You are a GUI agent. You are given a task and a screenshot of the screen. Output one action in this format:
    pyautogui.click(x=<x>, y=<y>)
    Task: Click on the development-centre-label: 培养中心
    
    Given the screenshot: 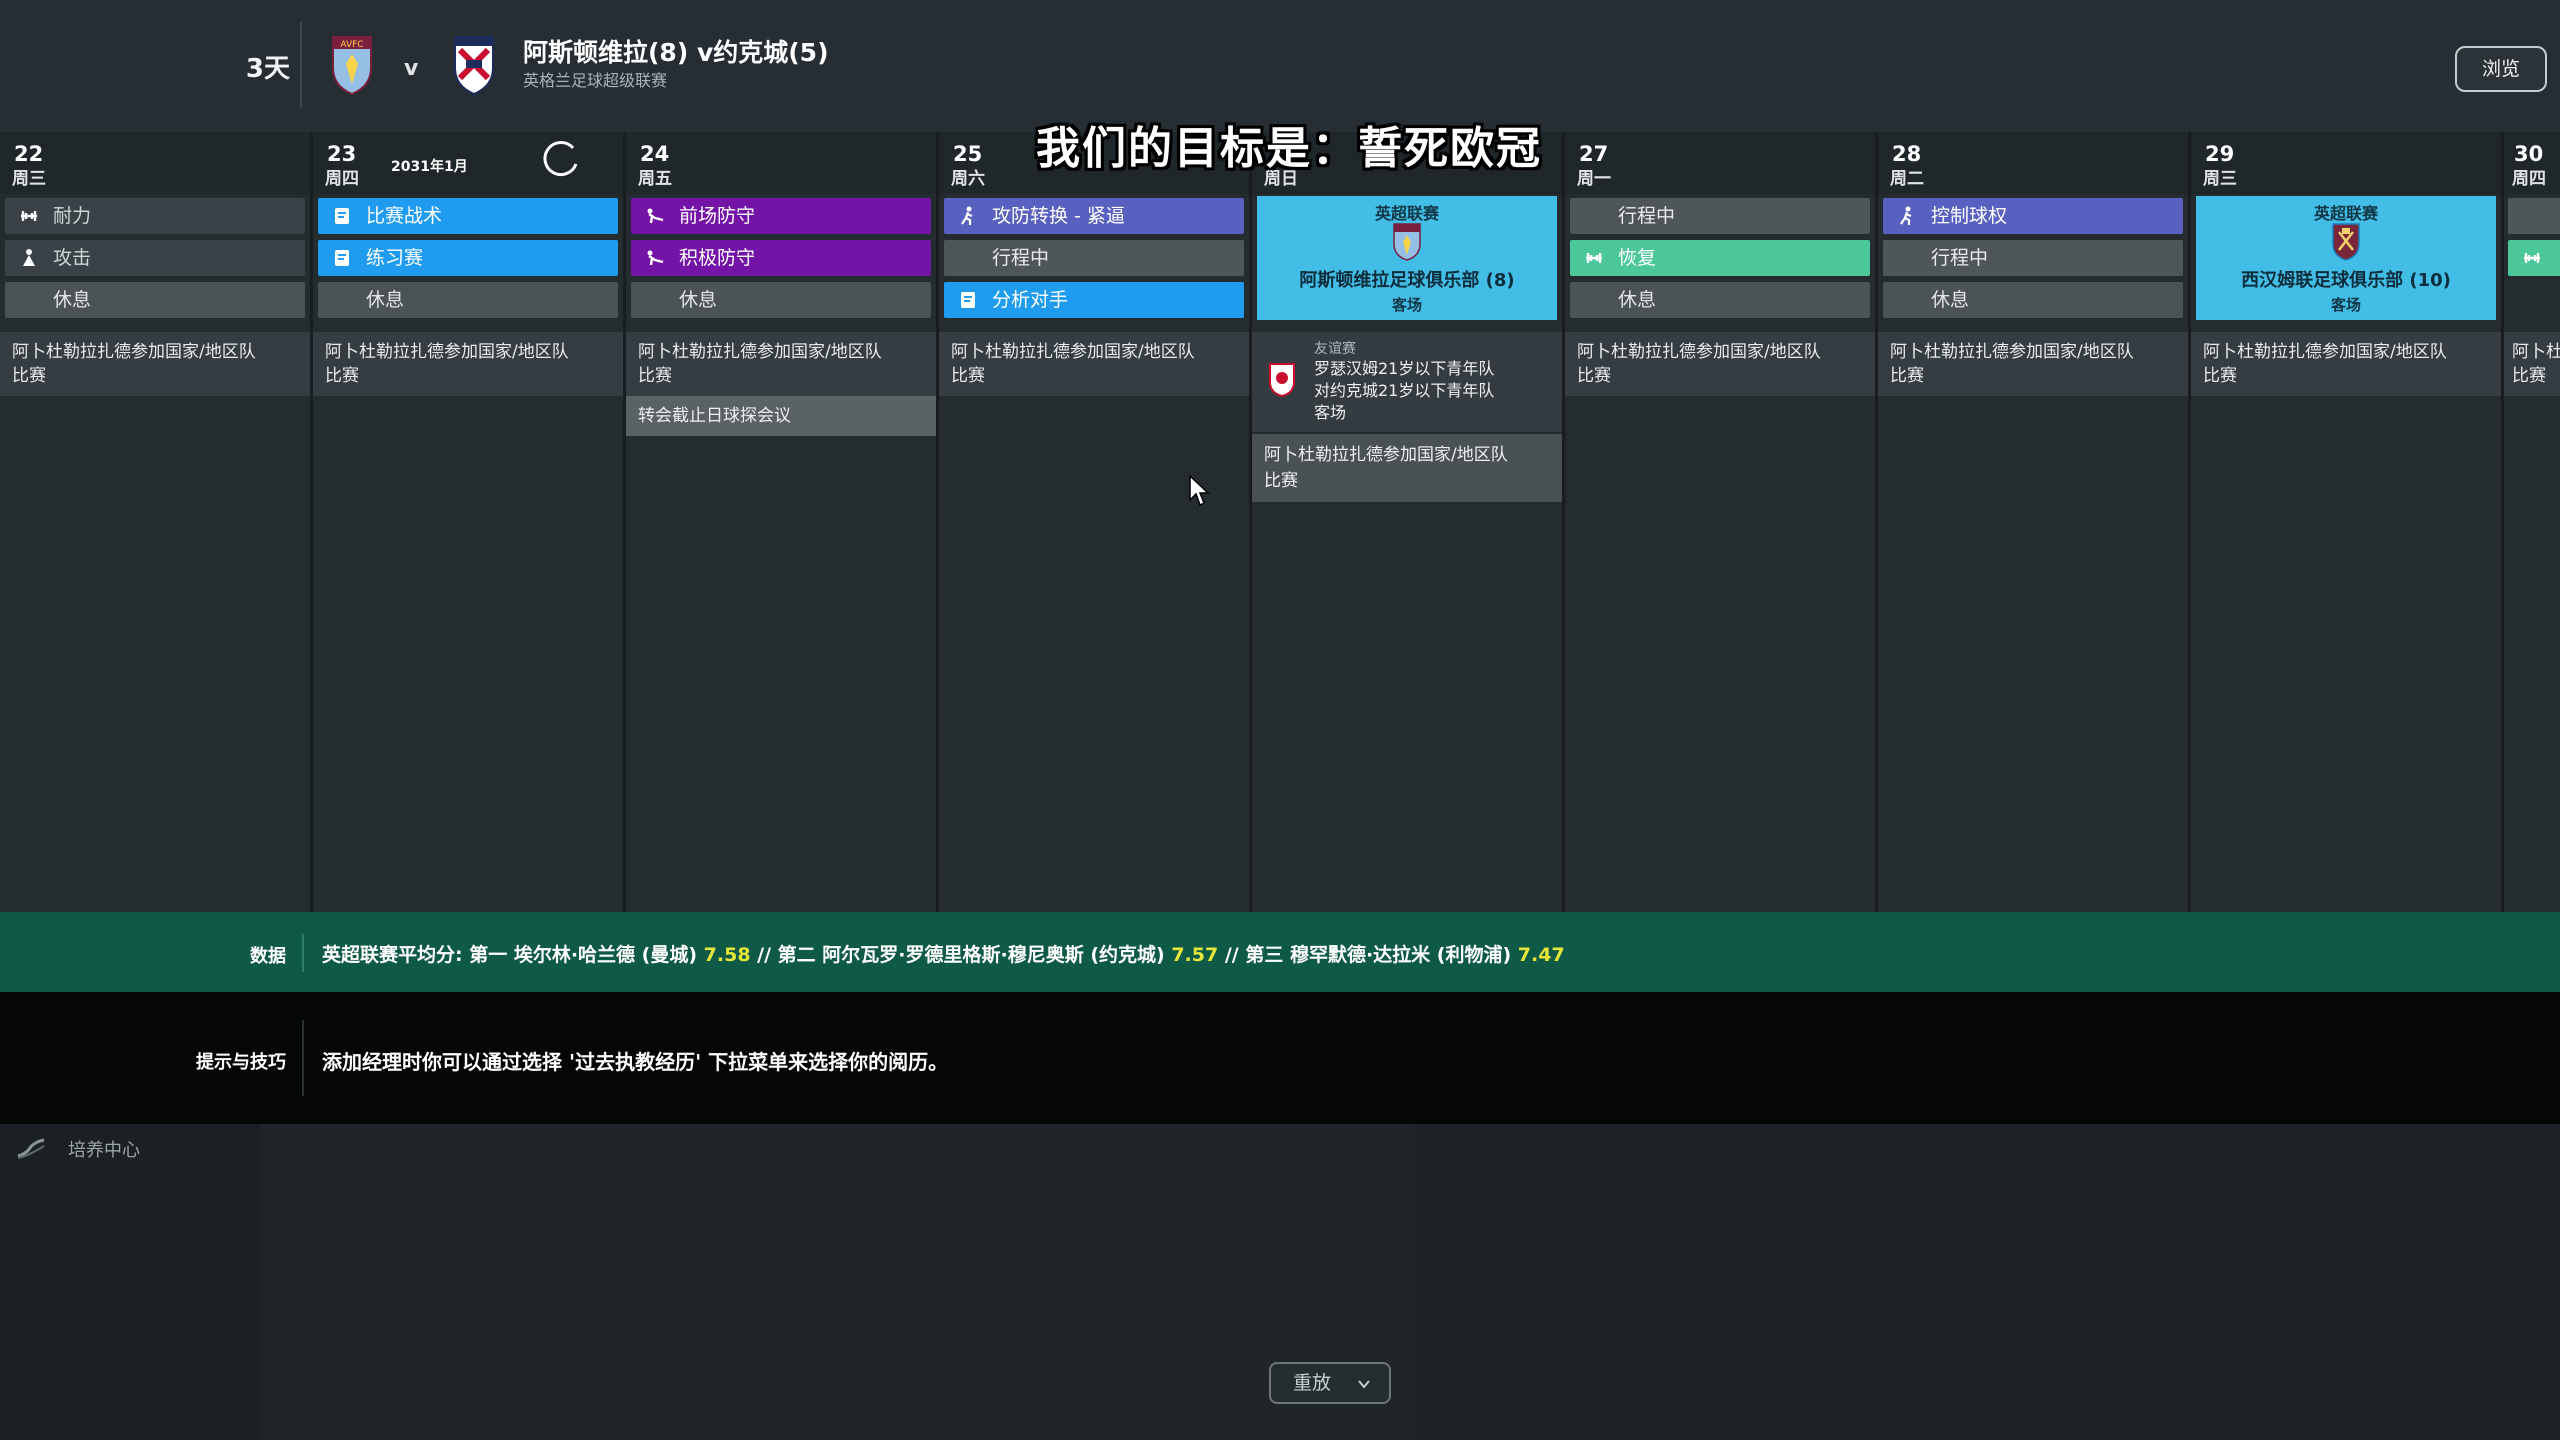 What is the action you would take?
    pyautogui.click(x=104, y=1149)
    